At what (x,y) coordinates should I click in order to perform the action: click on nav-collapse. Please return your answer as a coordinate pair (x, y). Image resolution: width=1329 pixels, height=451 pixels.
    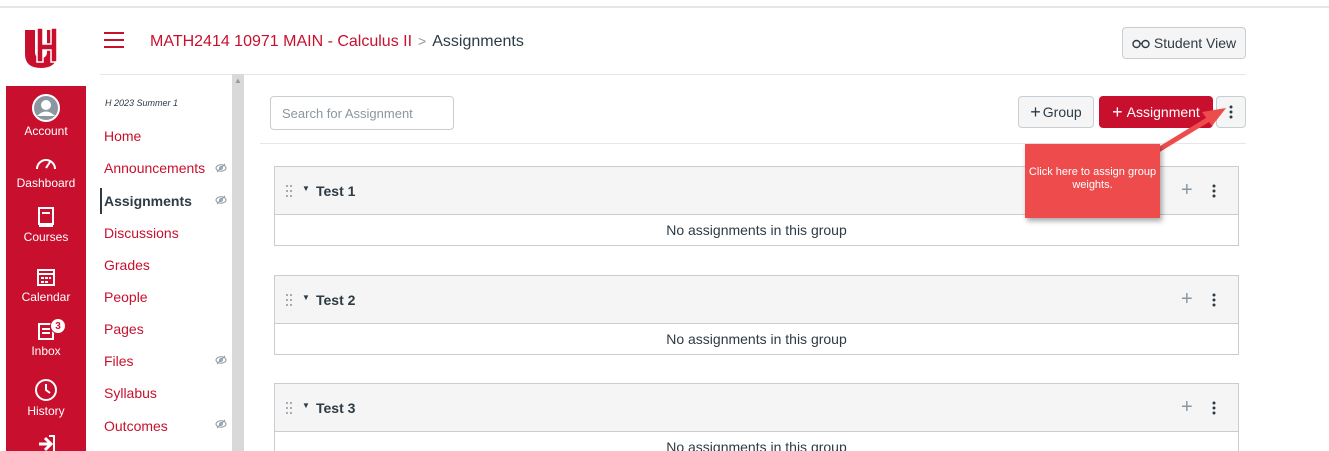
    Looking at the image, I should click on (46, 442).